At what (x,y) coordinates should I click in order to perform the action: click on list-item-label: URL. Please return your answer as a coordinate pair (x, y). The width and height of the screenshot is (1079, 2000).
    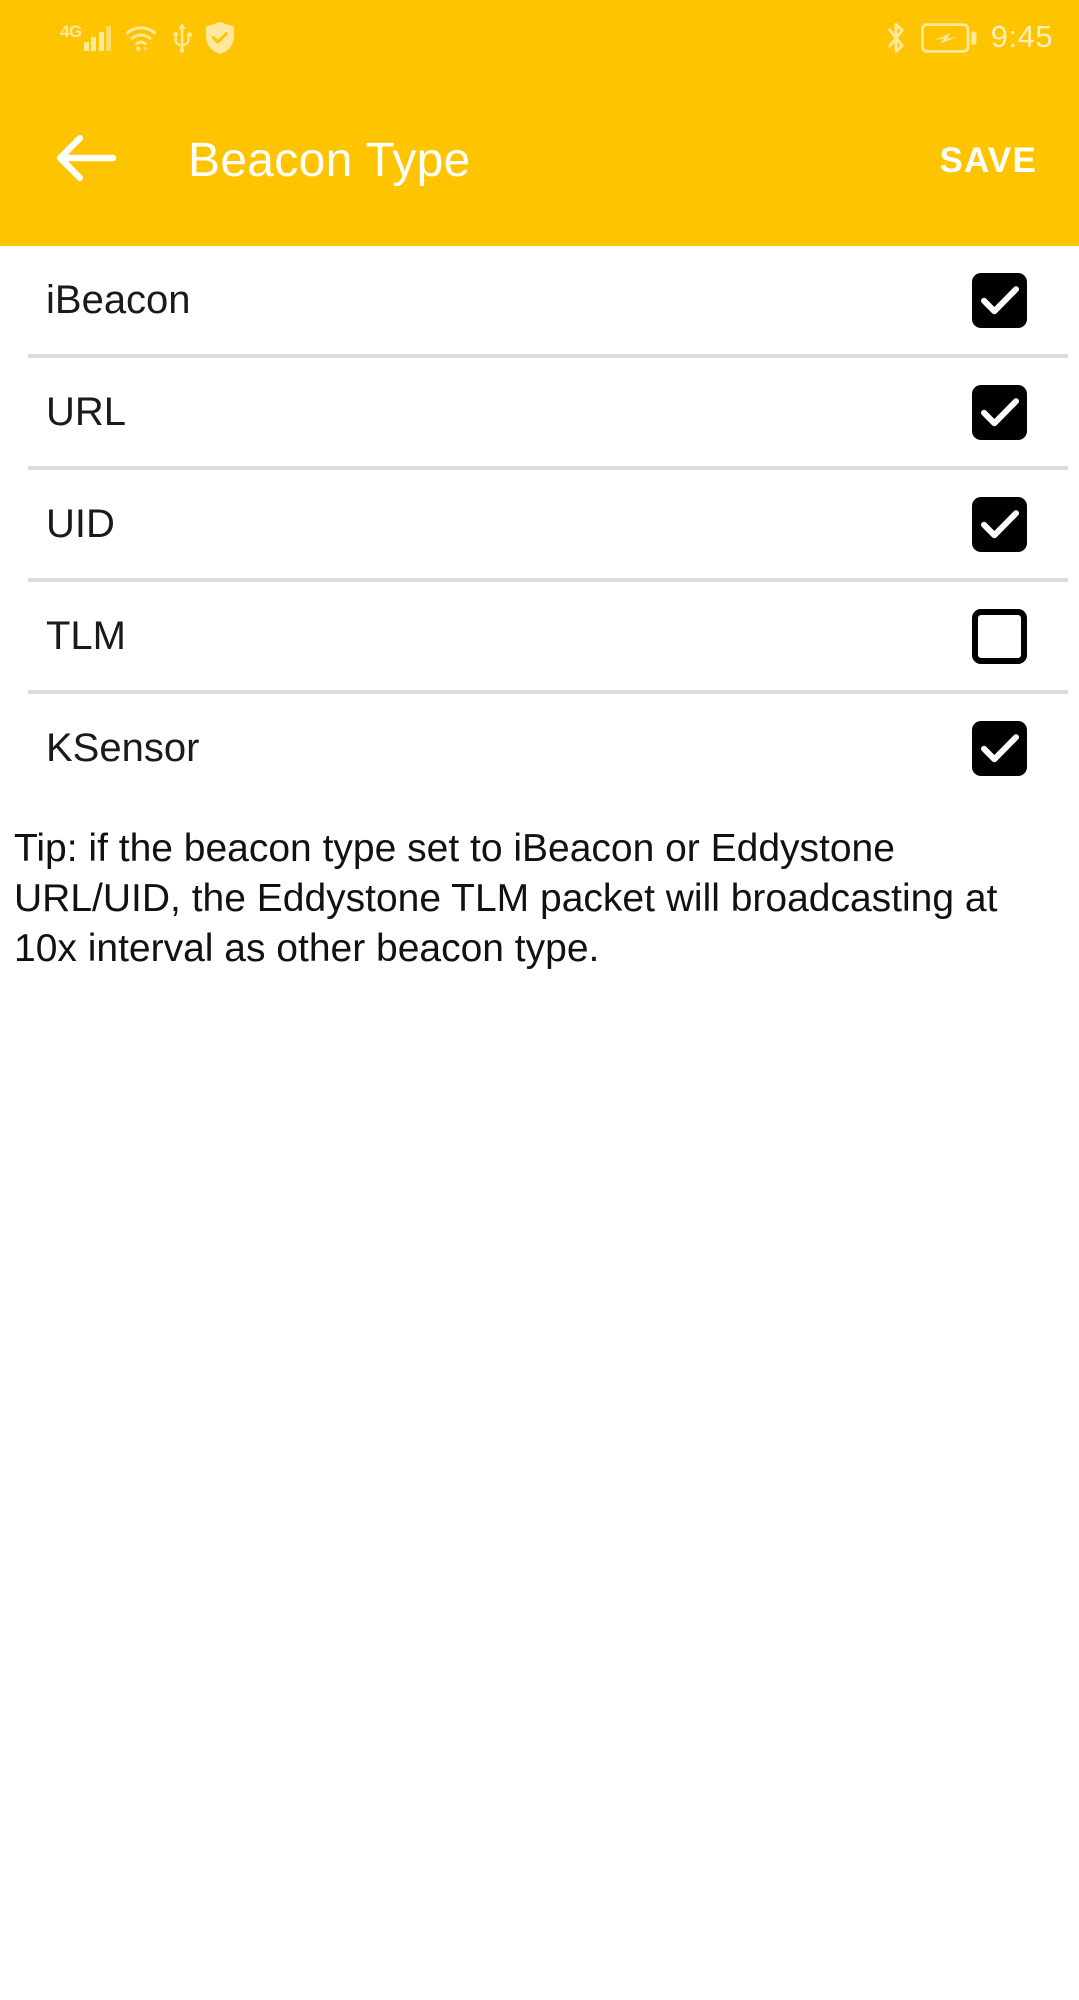
    Looking at the image, I should click on (86, 412).